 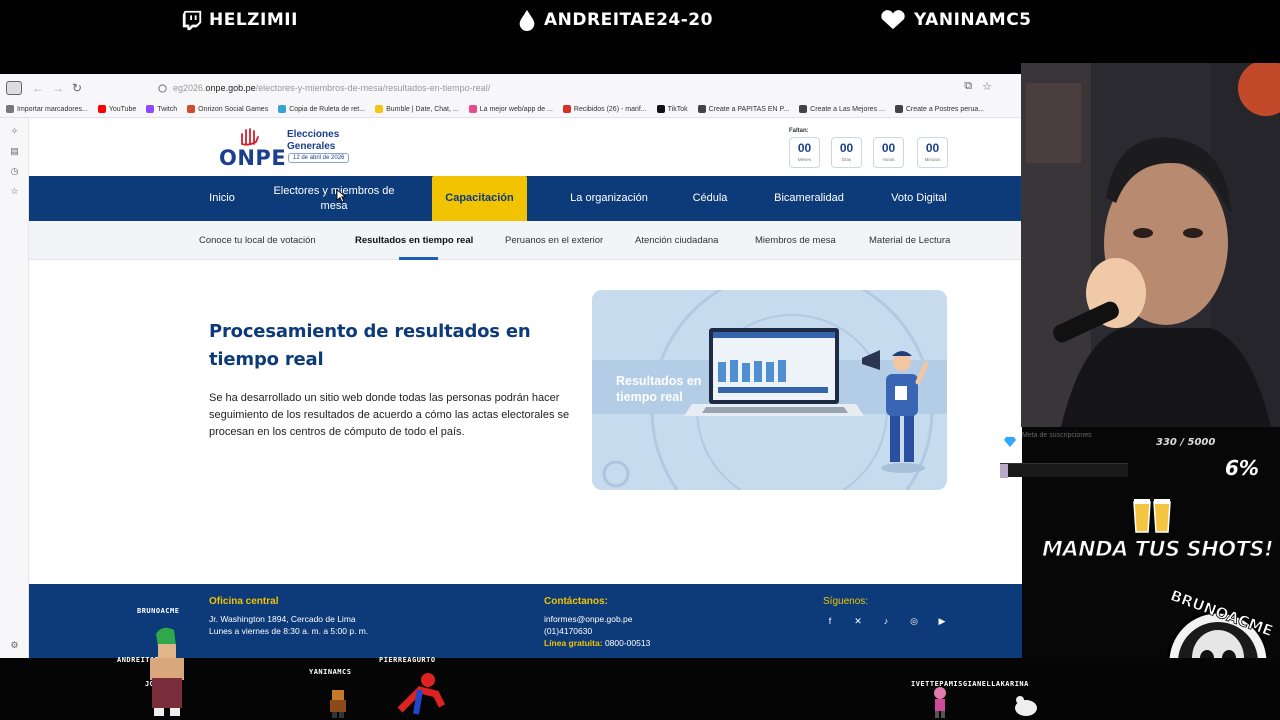 What do you see at coordinates (576, 601) in the screenshot?
I see `footer-contact-heading: Contáctanos:` at bounding box center [576, 601].